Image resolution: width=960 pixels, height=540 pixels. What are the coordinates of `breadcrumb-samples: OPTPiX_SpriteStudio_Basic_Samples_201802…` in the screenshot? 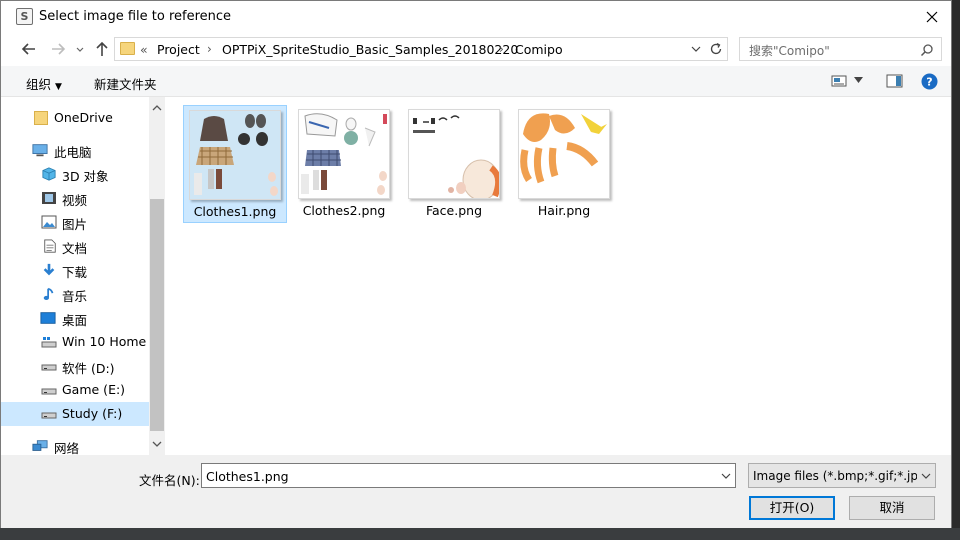 It's located at (370, 49).